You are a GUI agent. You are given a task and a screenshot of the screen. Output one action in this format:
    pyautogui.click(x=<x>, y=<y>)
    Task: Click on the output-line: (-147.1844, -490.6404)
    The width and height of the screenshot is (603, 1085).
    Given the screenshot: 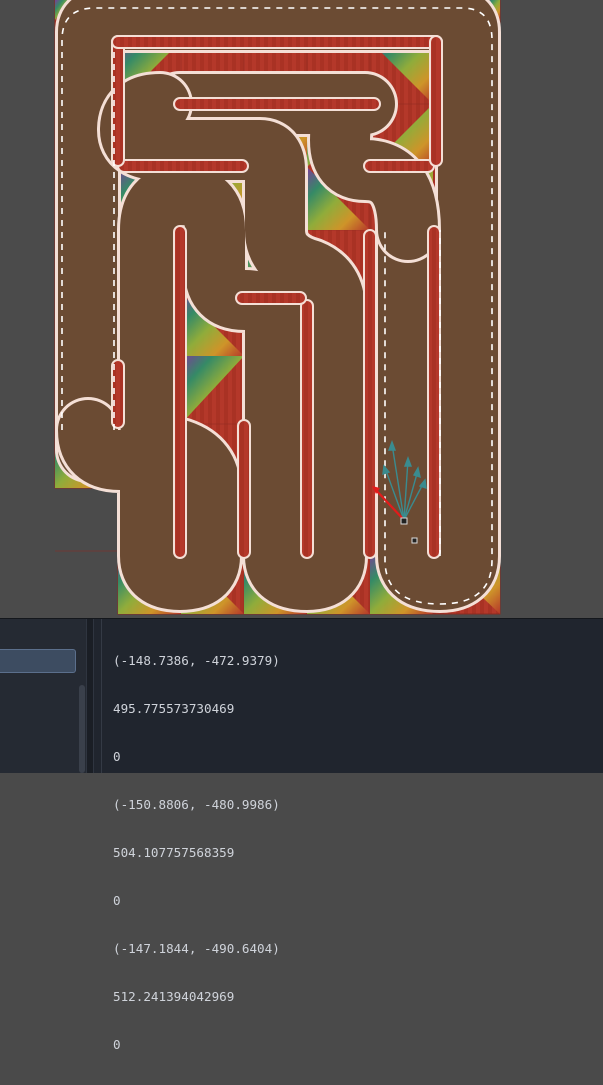 What is the action you would take?
    pyautogui.click(x=196, y=948)
    